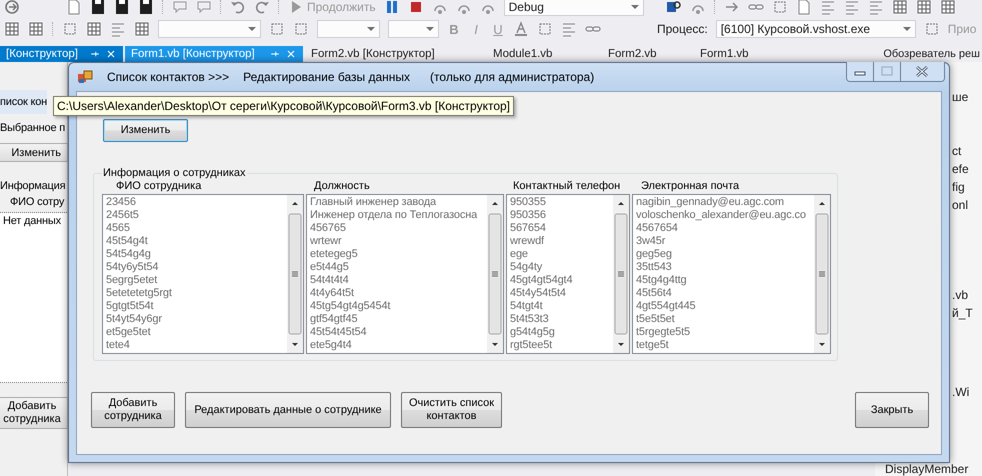 This screenshot has width=982, height=476. Describe the element at coordinates (725, 241) in the screenshot. I see `list-item: 3w45r` at that location.